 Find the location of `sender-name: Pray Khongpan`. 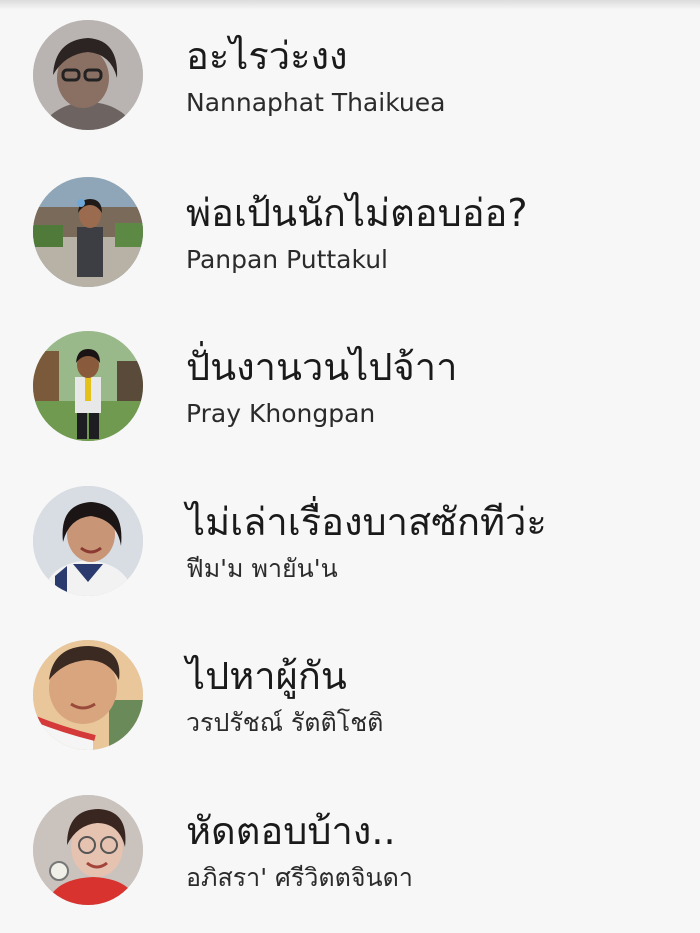

sender-name: Pray Khongpan is located at coordinates (281, 413).